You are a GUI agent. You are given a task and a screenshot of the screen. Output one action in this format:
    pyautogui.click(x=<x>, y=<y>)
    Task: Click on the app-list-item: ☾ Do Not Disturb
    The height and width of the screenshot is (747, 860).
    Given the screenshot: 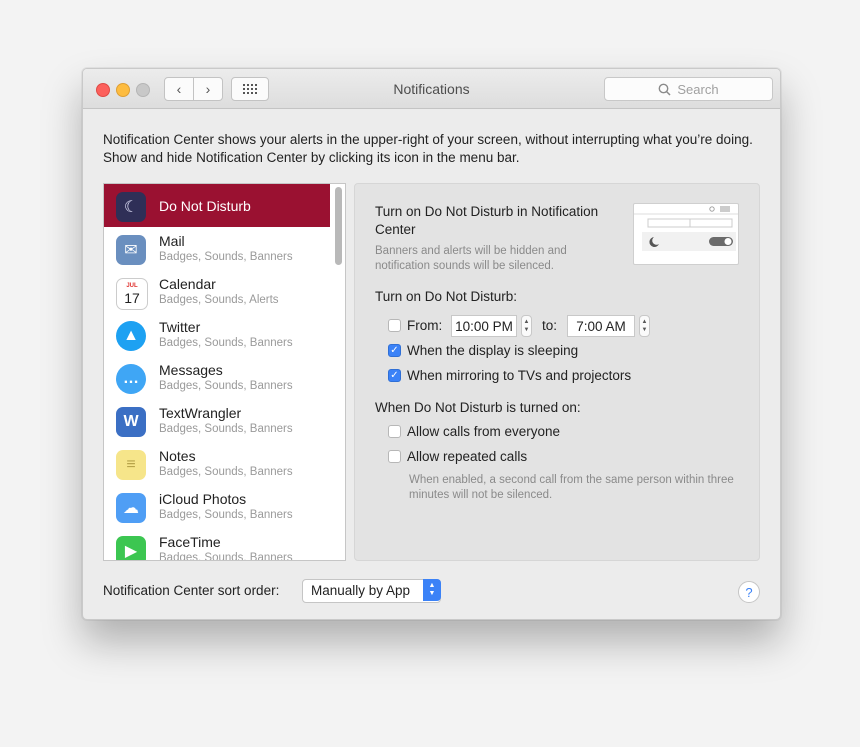 What is the action you would take?
    pyautogui.click(x=217, y=205)
    